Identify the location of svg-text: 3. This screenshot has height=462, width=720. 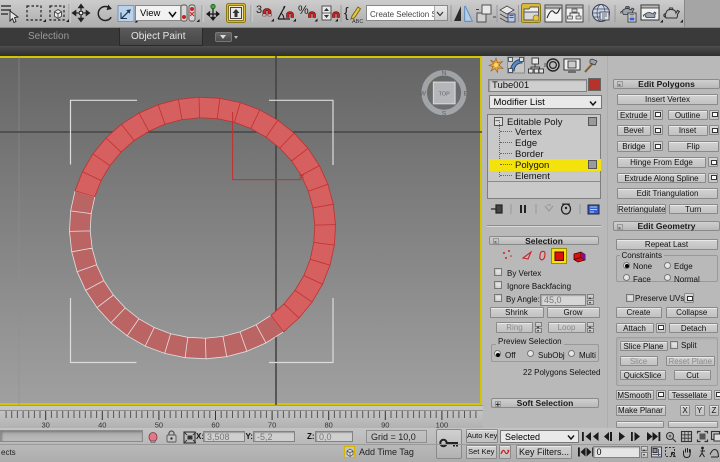
(259, 10).